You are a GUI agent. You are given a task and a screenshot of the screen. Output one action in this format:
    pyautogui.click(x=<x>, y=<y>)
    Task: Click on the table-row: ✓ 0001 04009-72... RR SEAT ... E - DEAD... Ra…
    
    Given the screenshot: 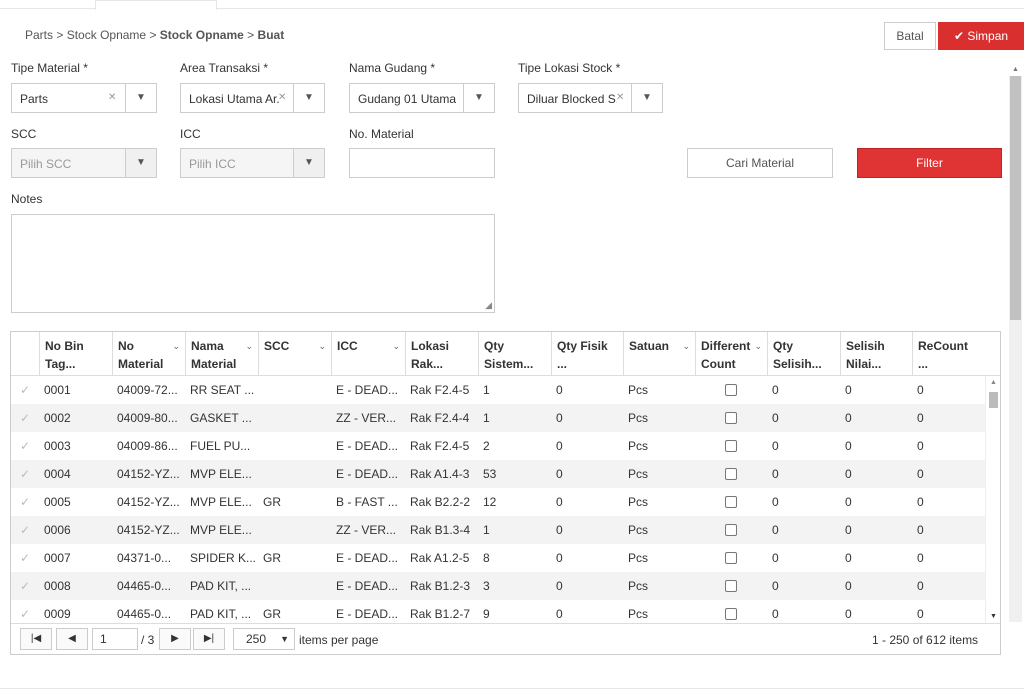 What is the action you would take?
    pyautogui.click(x=498, y=390)
    